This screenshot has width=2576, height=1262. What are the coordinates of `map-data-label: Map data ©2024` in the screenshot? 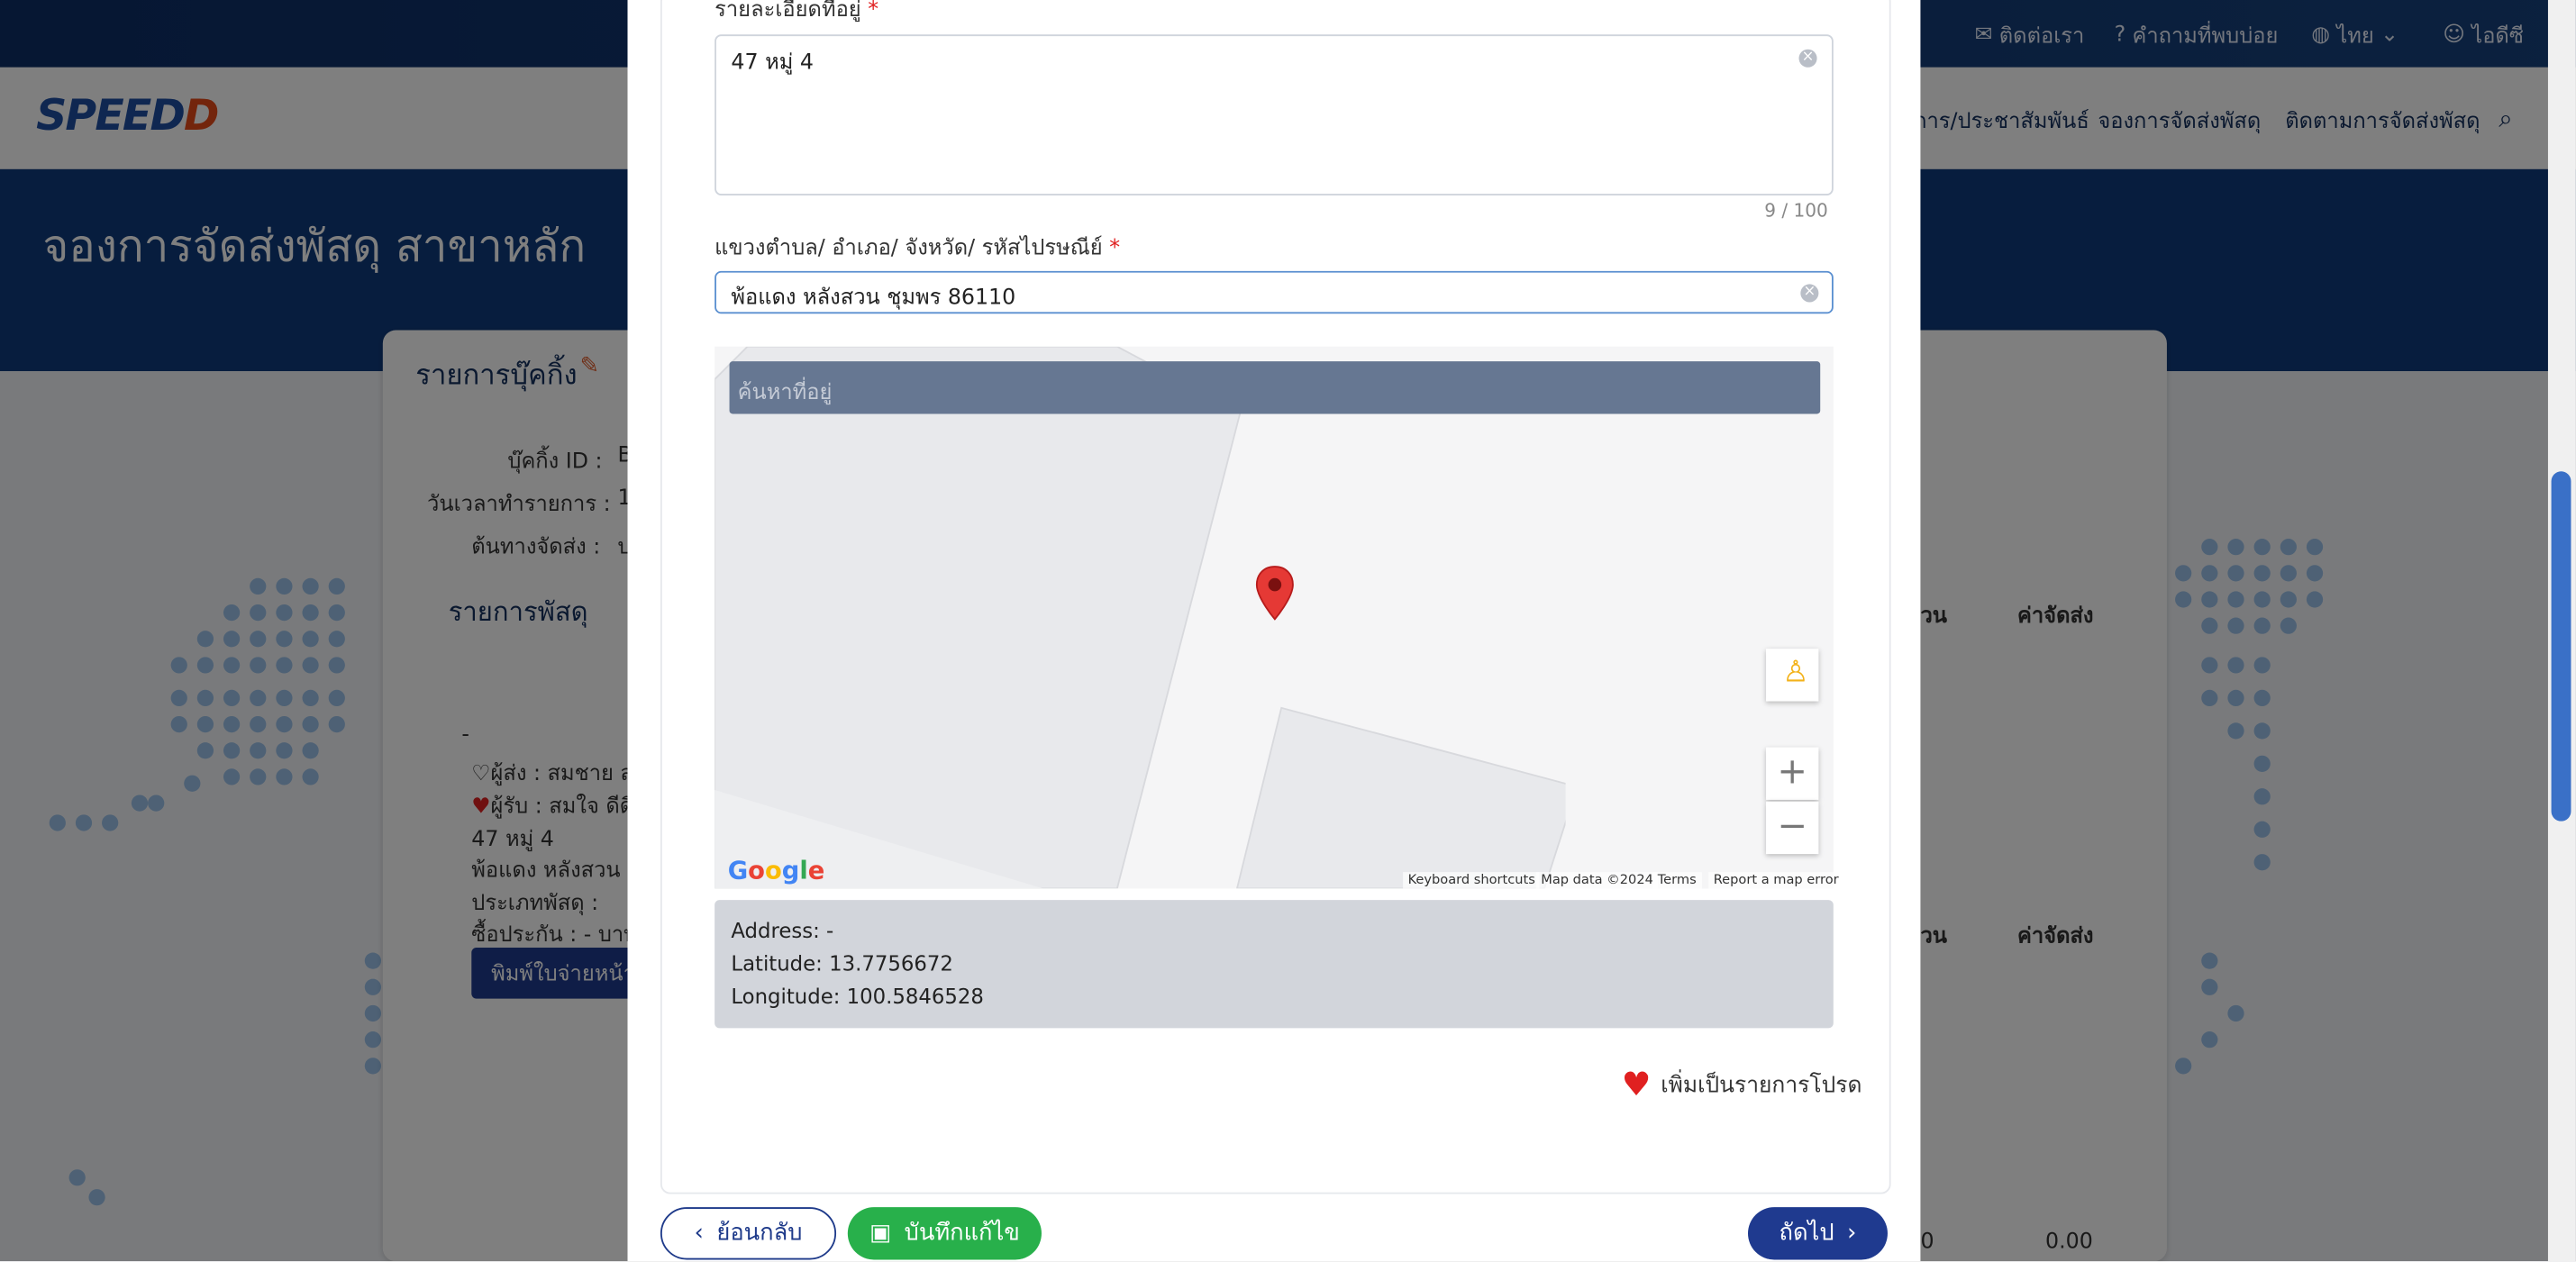 It's located at (1597, 880).